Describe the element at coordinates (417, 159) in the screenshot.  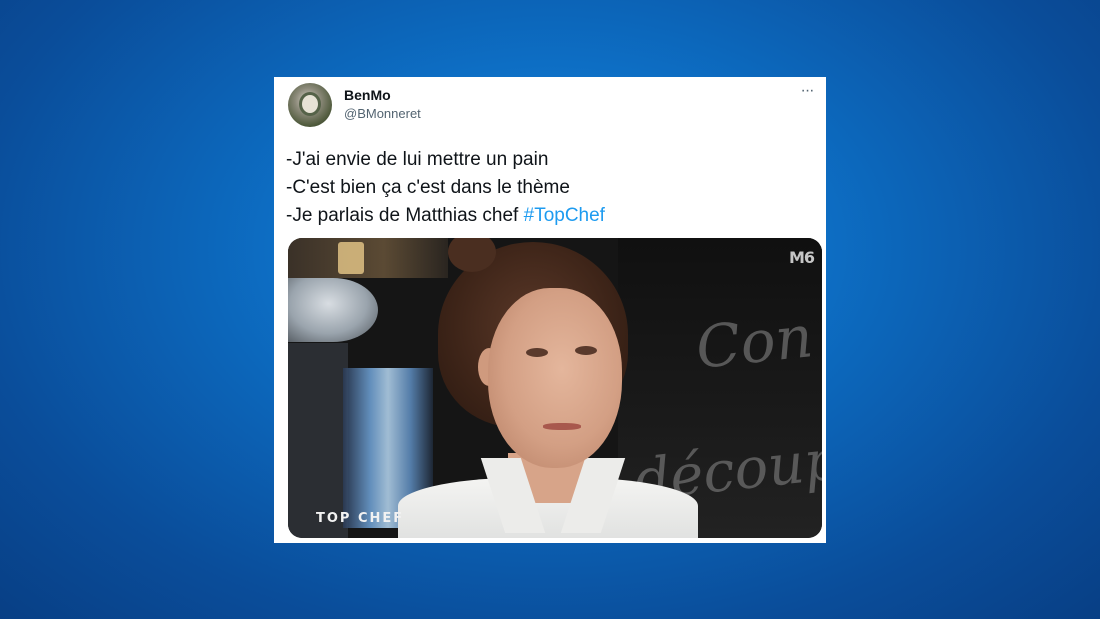
I see `tweet-line: -J'ai envie de lui mettre un pain` at that location.